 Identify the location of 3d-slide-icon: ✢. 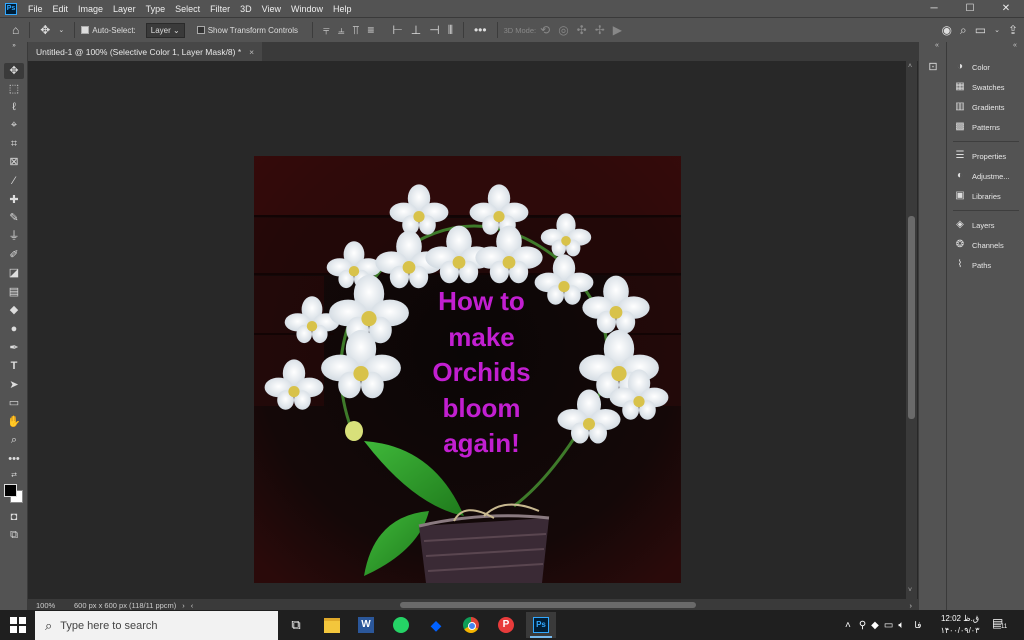
(600, 30).